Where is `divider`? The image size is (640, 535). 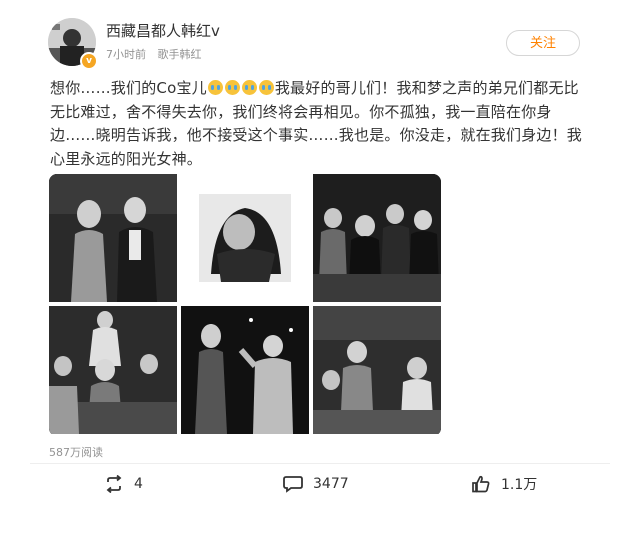 divider is located at coordinates (320, 463).